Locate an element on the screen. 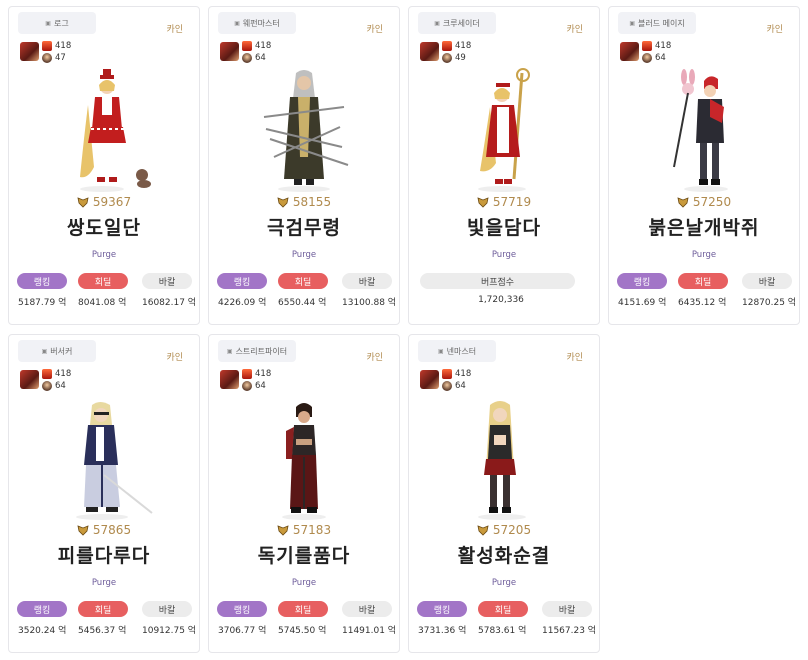  character-name: 독기를품다 is located at coordinates (304, 554).